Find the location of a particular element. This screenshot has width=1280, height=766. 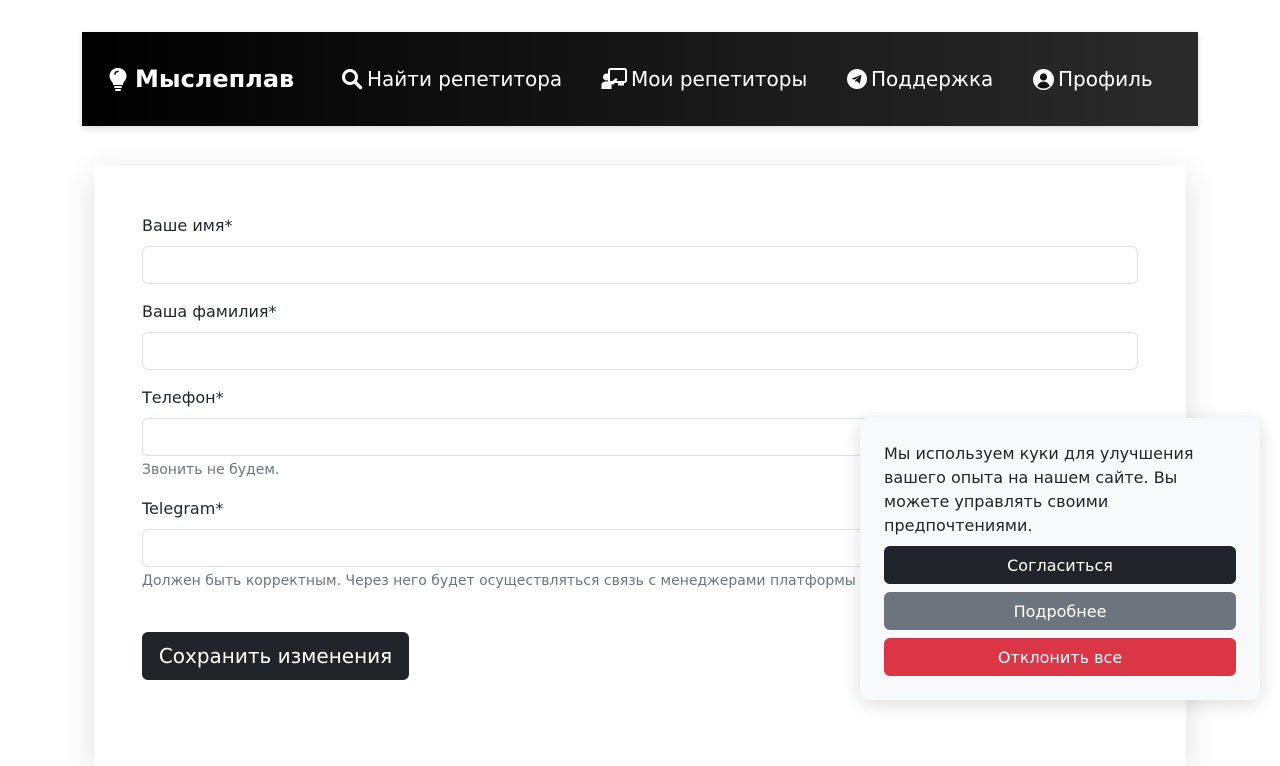

search-icon is located at coordinates (352, 79).